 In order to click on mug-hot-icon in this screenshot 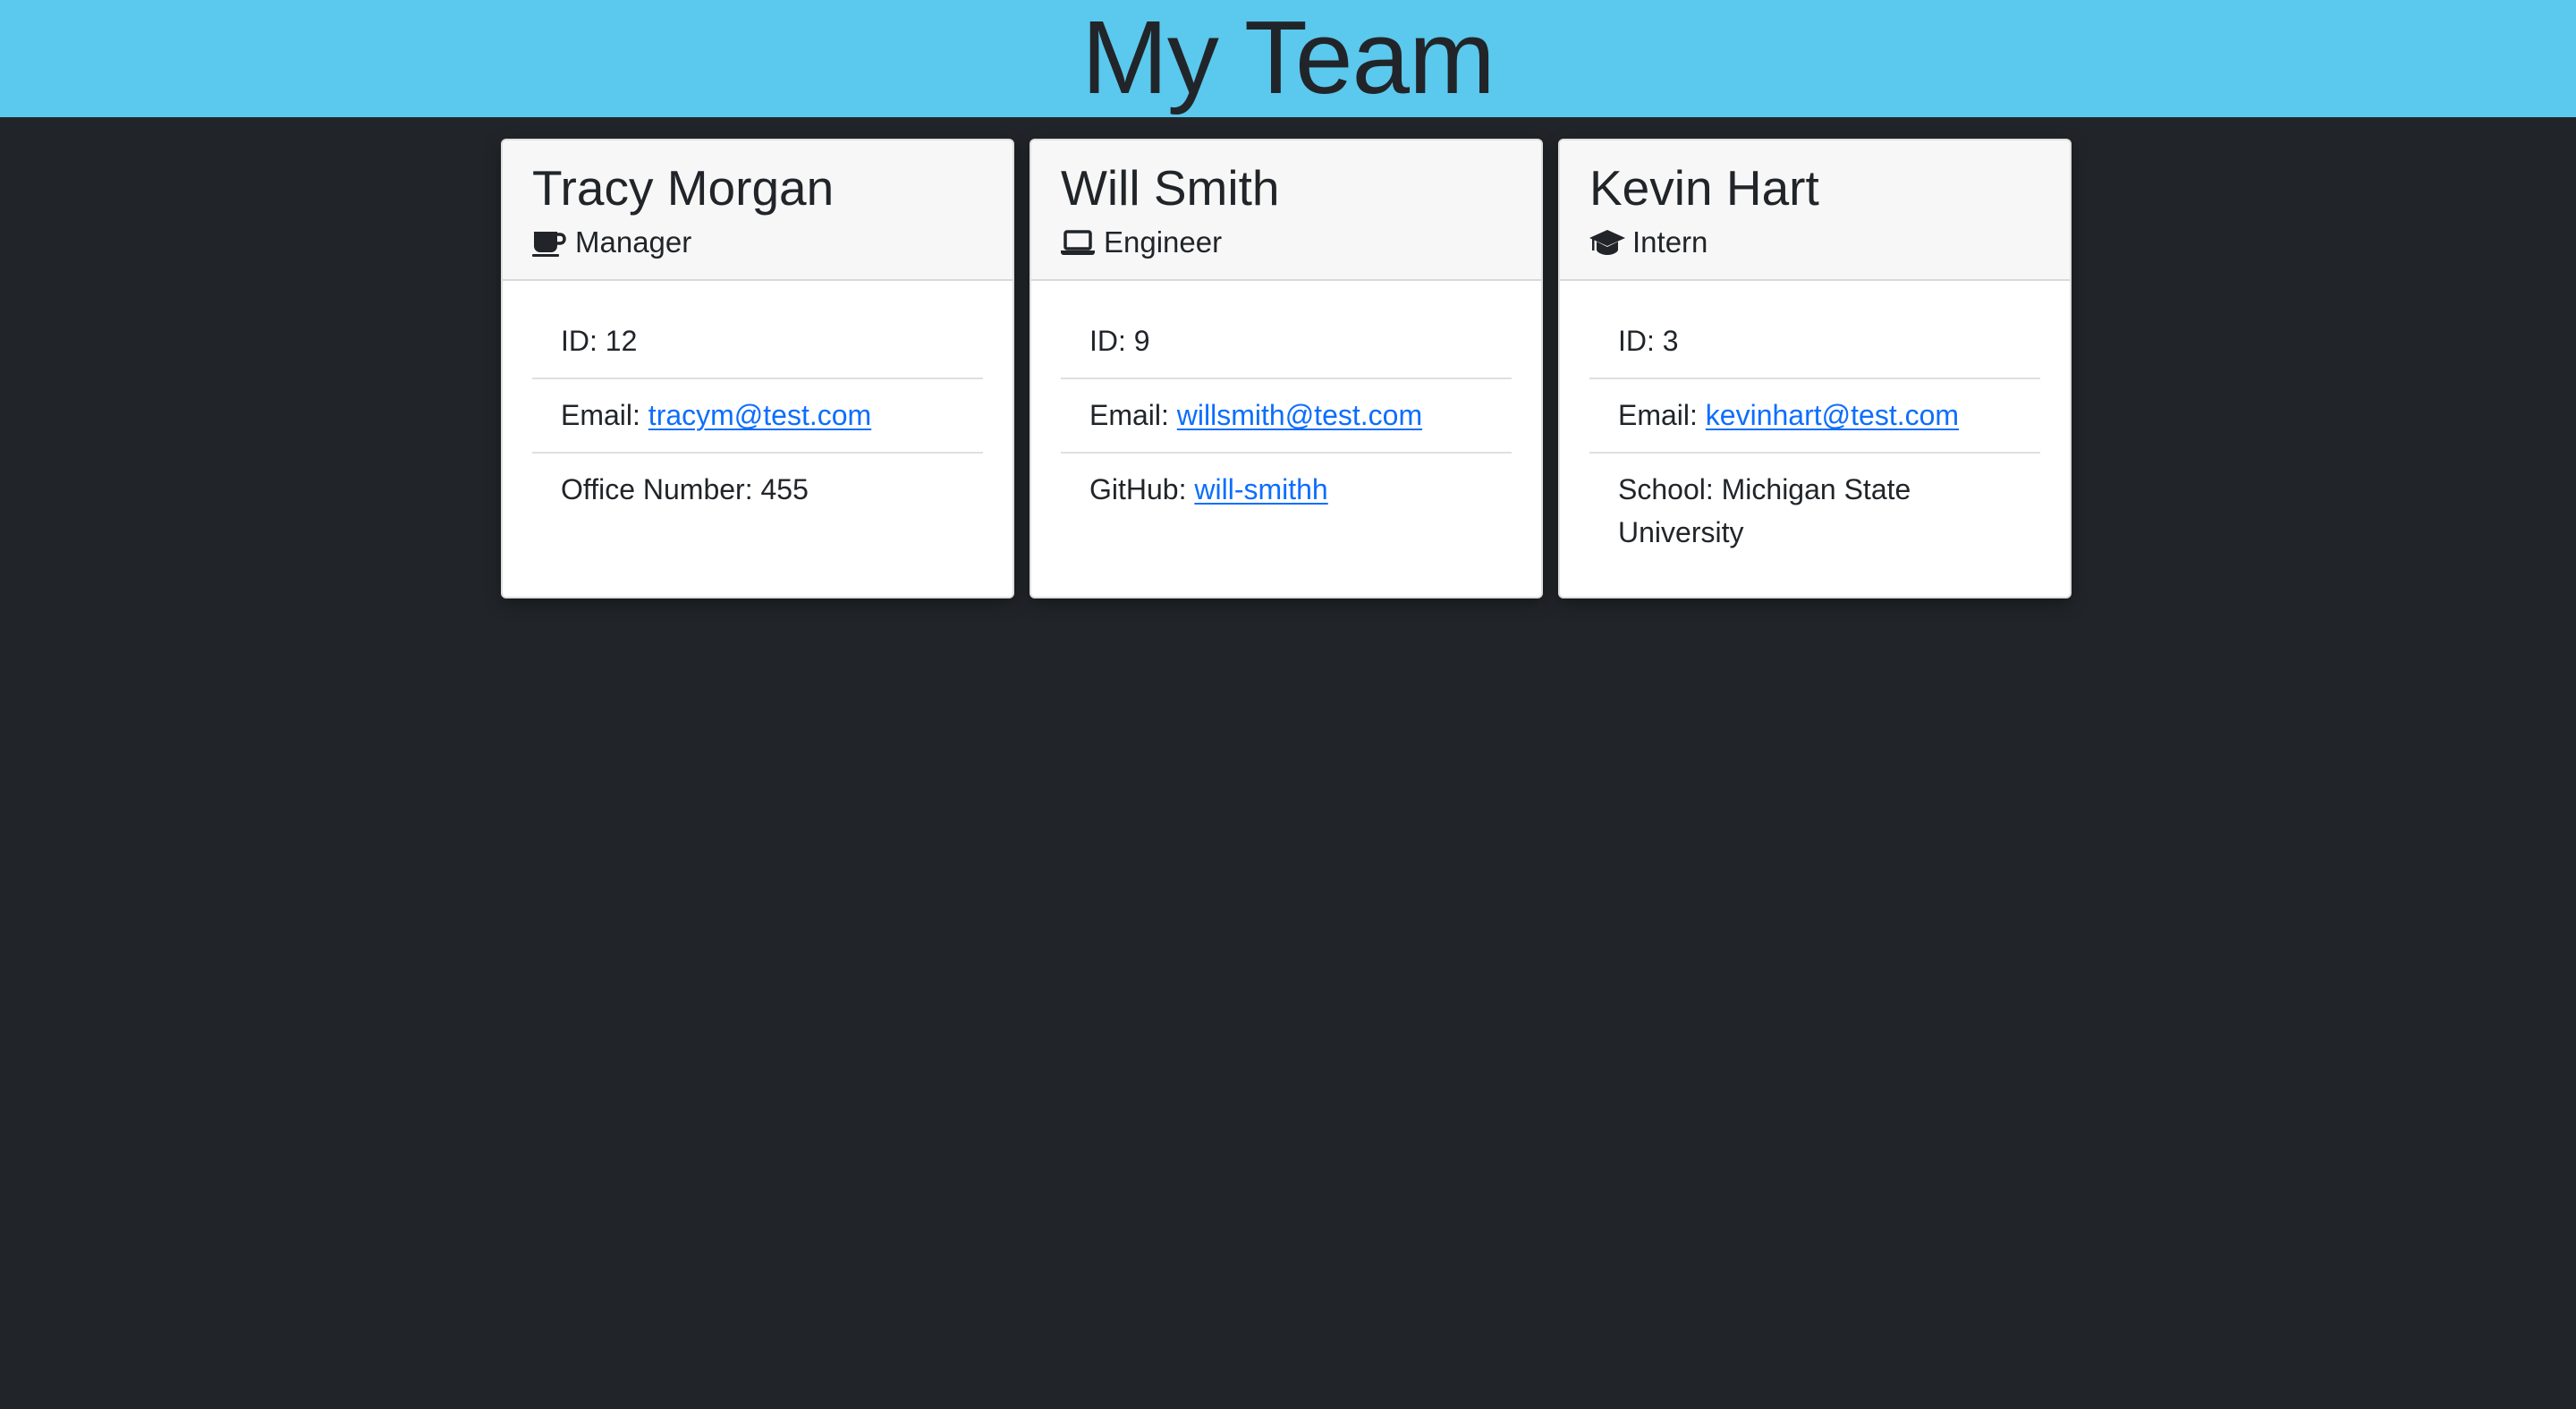, I will do `click(550, 243)`.